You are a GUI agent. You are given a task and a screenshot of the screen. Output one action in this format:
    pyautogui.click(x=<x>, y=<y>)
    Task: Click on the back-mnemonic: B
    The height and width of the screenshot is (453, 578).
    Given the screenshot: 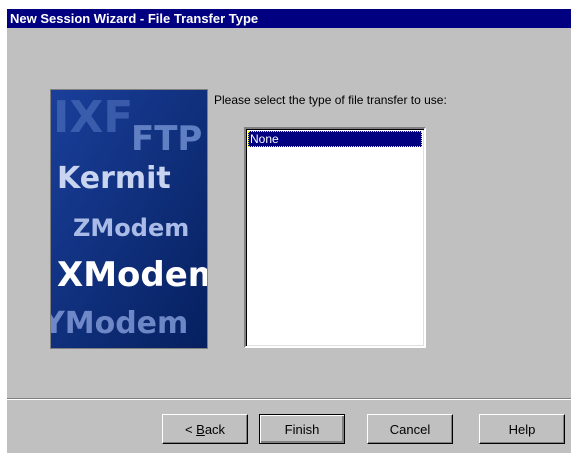 What is the action you would take?
    pyautogui.click(x=200, y=429)
    